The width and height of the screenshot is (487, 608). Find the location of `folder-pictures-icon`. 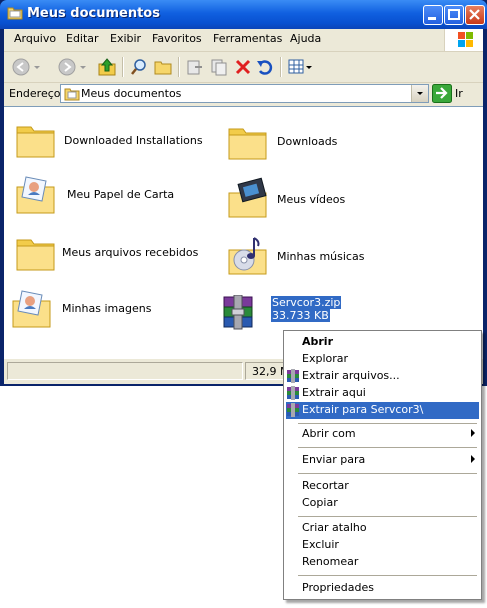

folder-pictures-icon is located at coordinates (31, 309).